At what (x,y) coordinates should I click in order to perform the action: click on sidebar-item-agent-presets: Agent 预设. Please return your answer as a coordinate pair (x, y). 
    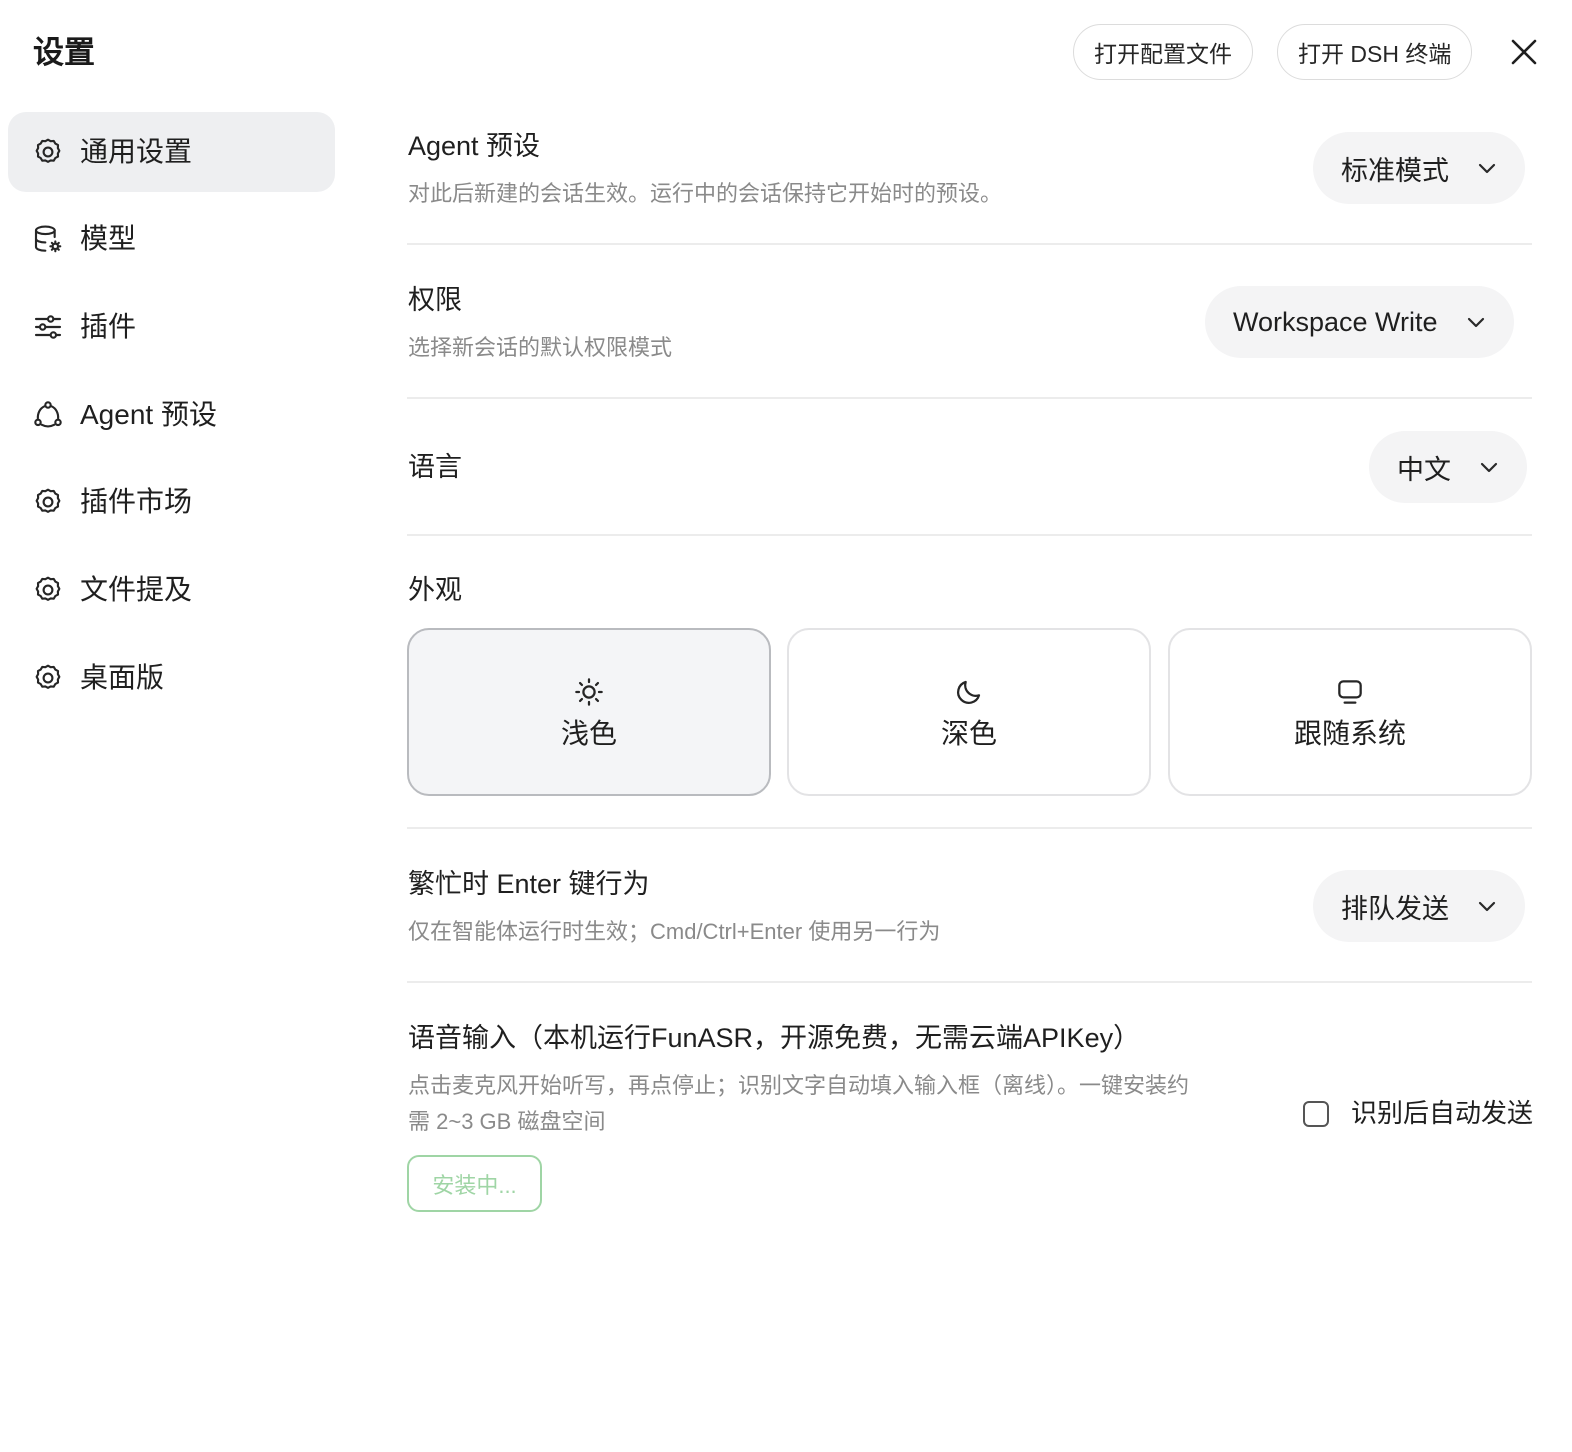
    Looking at the image, I should click on (171, 415).